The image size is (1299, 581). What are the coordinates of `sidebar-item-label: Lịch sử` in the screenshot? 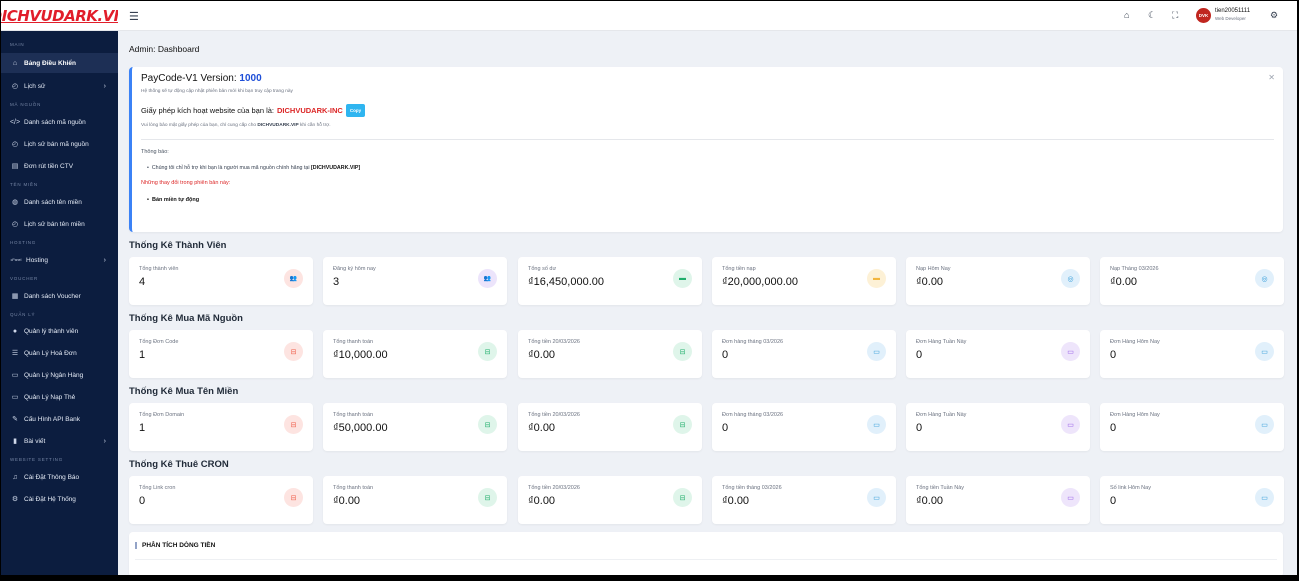 It's located at (35, 86).